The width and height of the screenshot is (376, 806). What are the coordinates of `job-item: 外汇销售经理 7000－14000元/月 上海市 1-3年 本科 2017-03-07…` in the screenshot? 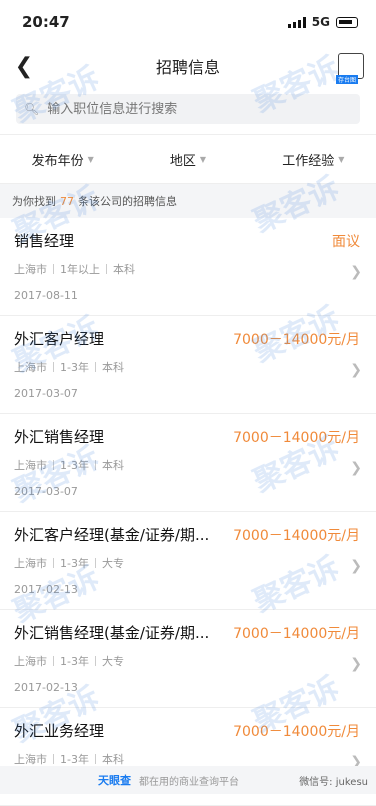 It's located at (188, 463).